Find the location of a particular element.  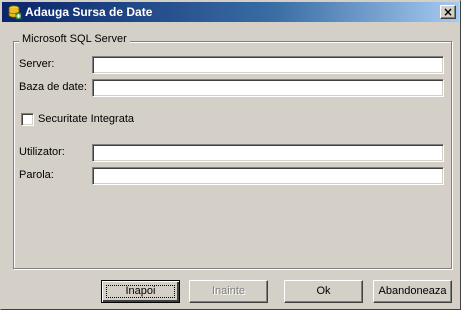

database-app-icon is located at coordinates (15, 12).